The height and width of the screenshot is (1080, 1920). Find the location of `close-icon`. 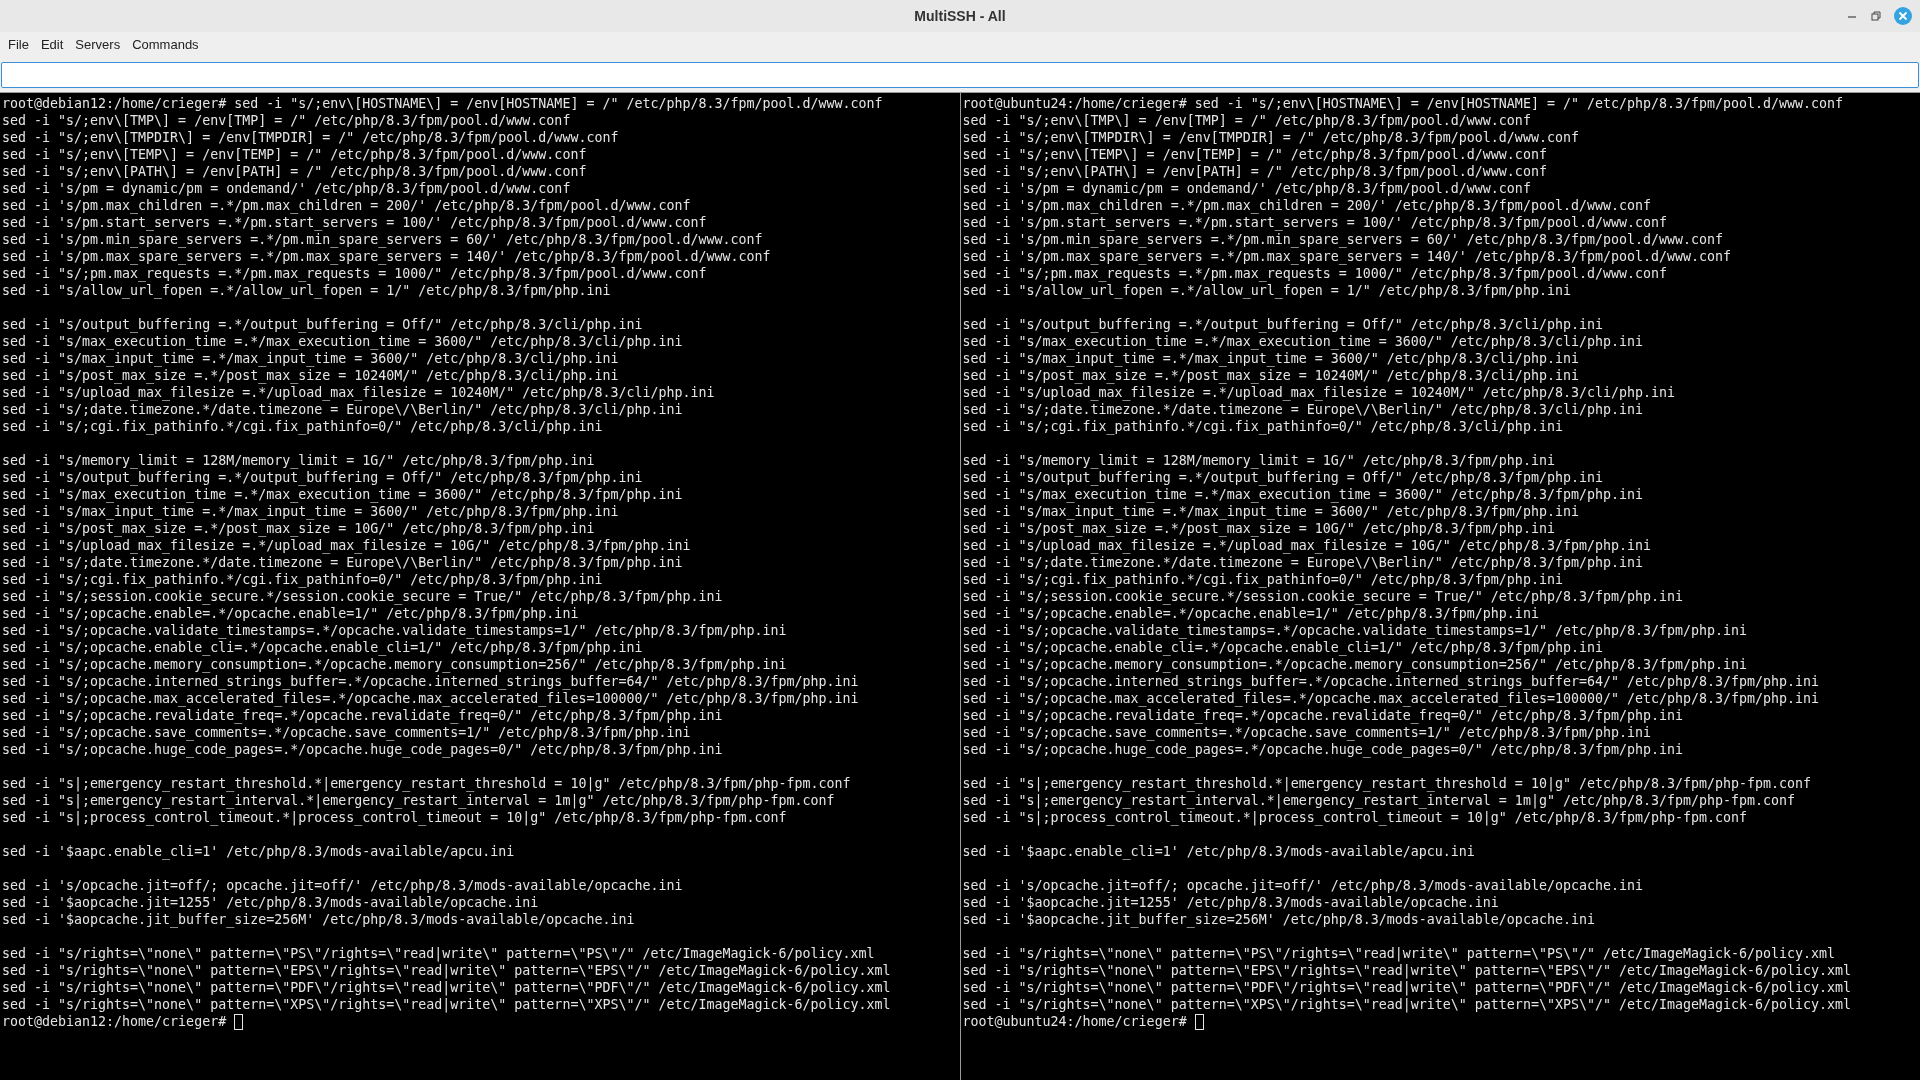

close-icon is located at coordinates (1903, 16).